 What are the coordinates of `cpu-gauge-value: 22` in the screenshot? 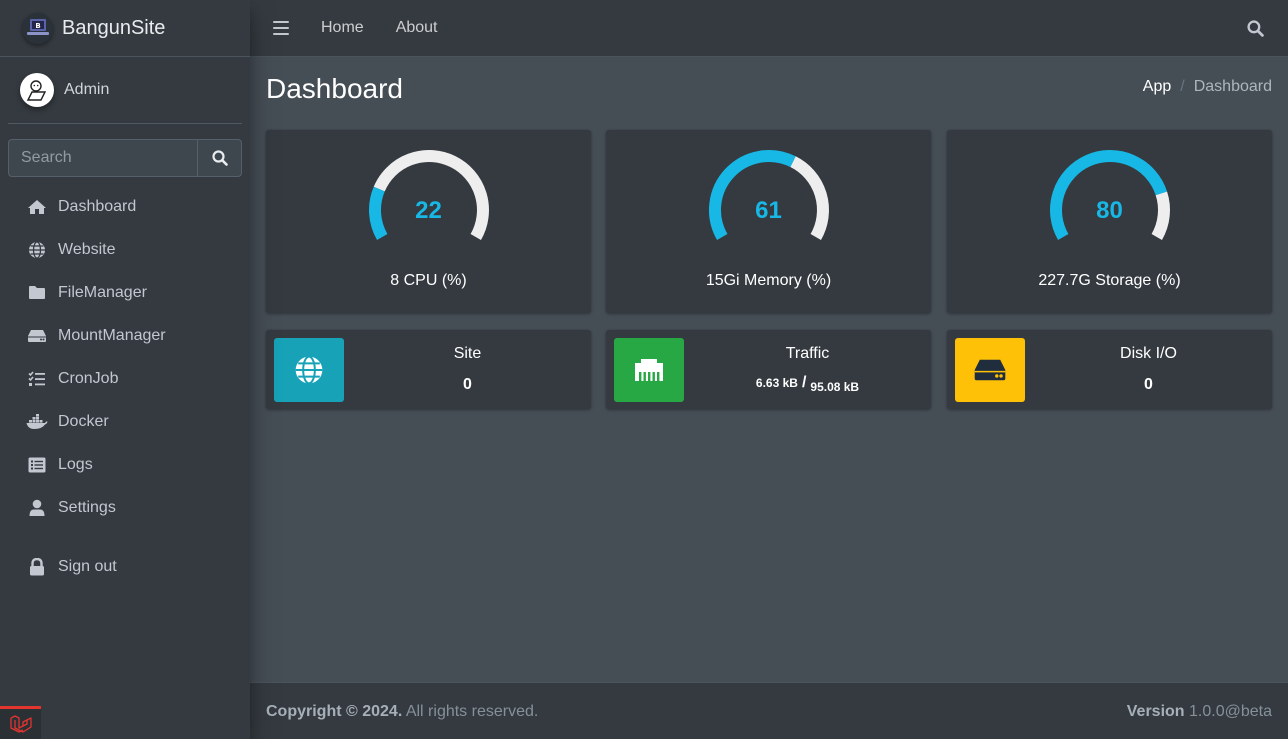 It's located at (428, 210).